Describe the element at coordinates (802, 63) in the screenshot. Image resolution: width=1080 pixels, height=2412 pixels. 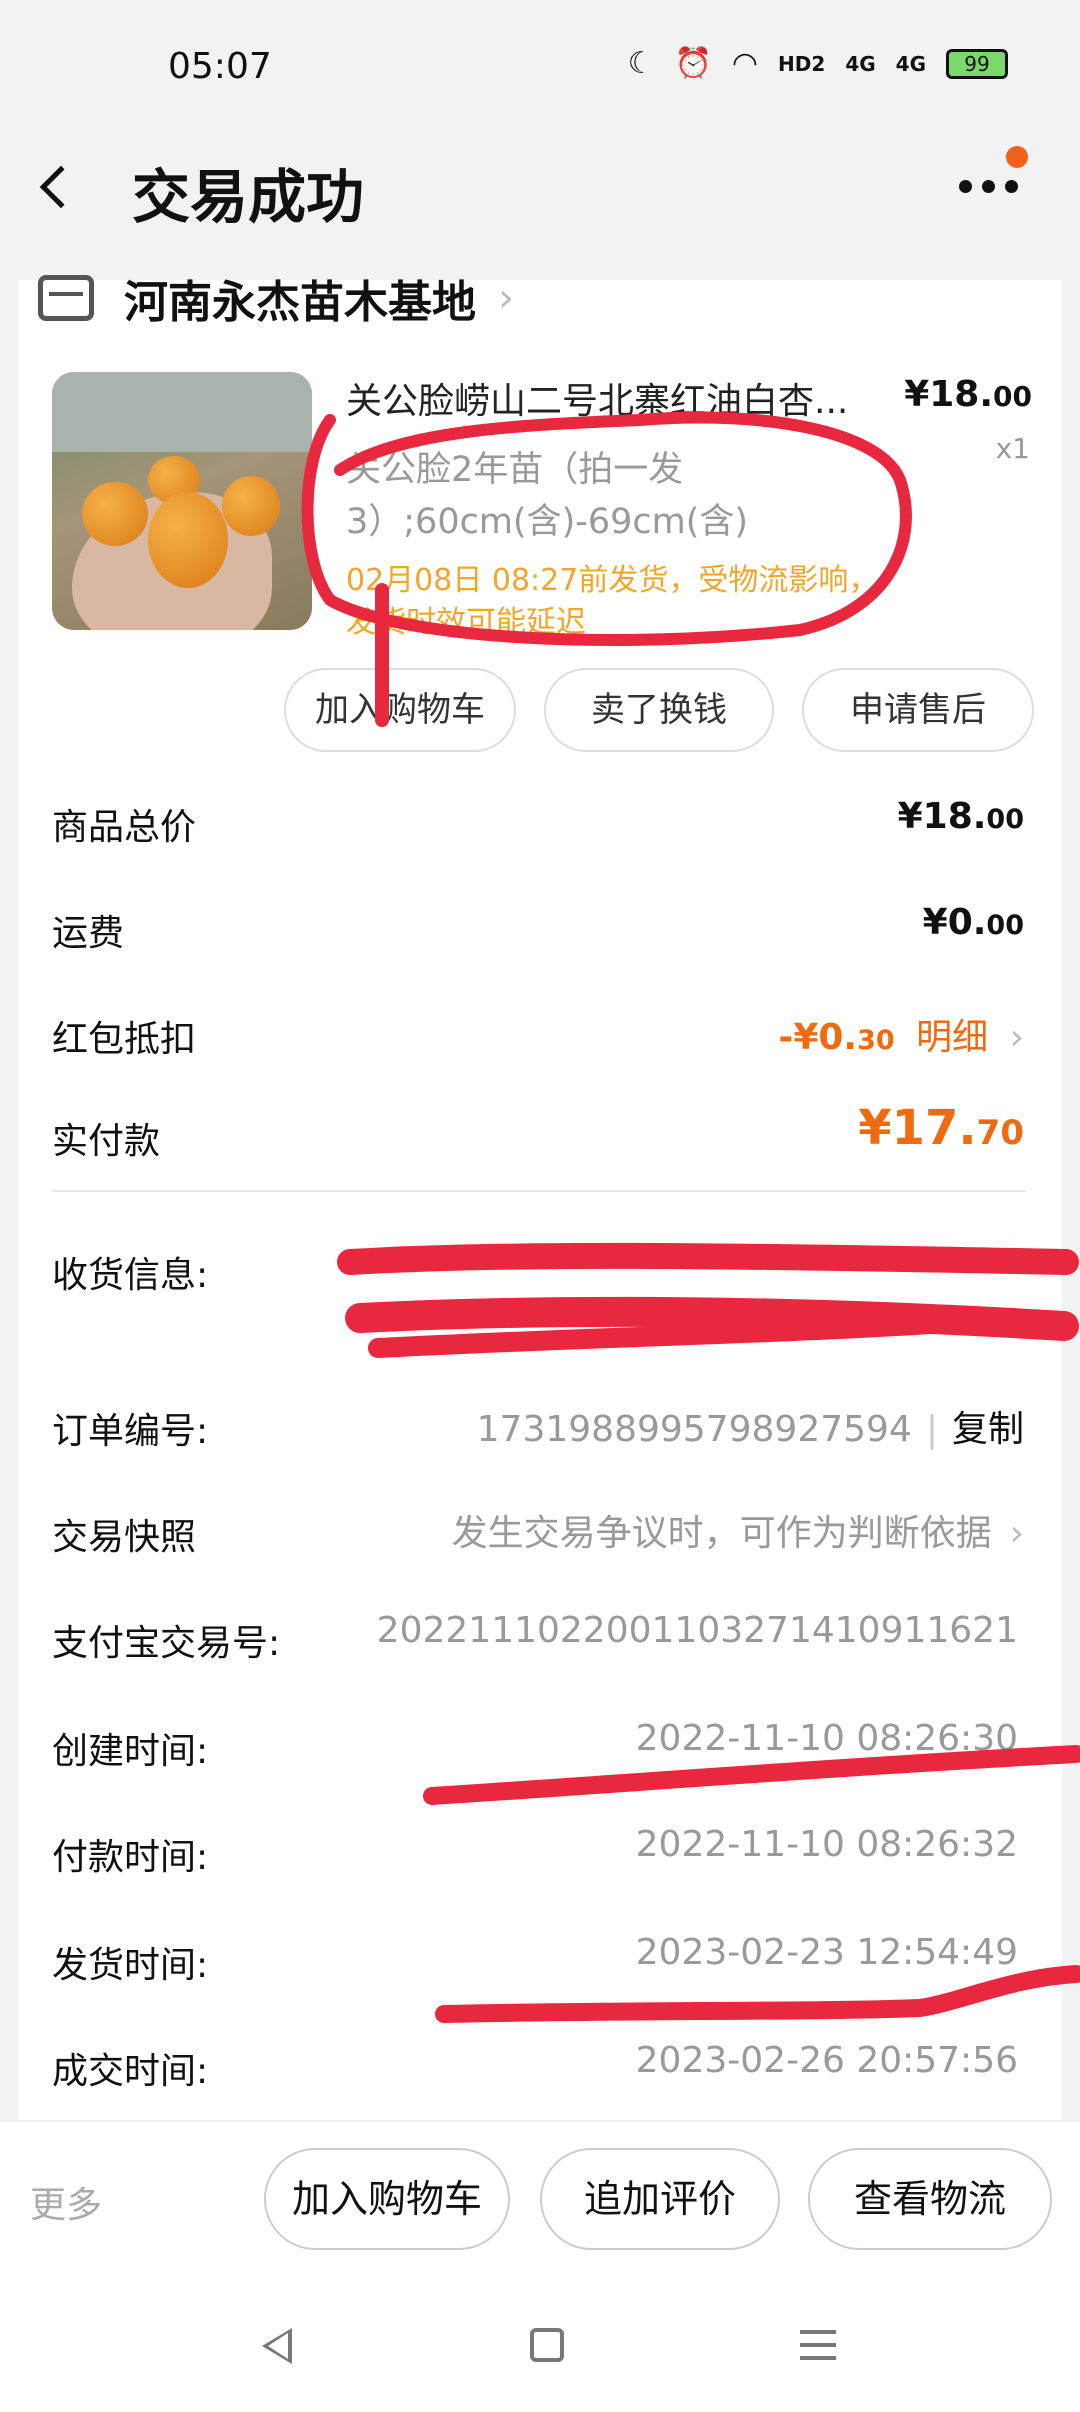
I see `hd-icon: HD2` at that location.